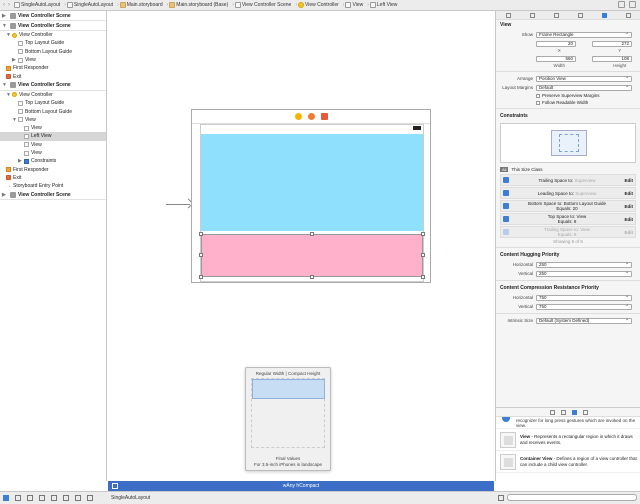  Describe the element at coordinates (145, 5) in the screenshot. I see `breadcrumb-storyboard: Main.storyboard` at that location.